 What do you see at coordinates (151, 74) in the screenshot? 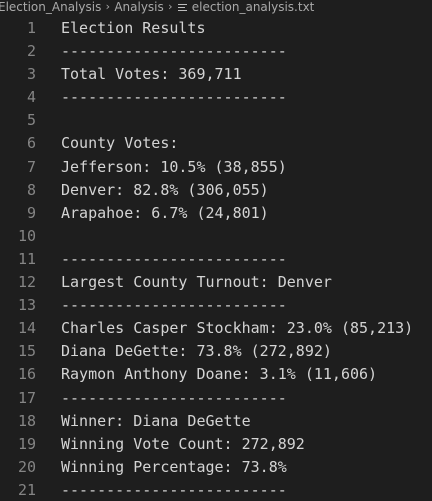
I see `line-text: Total Votes: 369,711` at bounding box center [151, 74].